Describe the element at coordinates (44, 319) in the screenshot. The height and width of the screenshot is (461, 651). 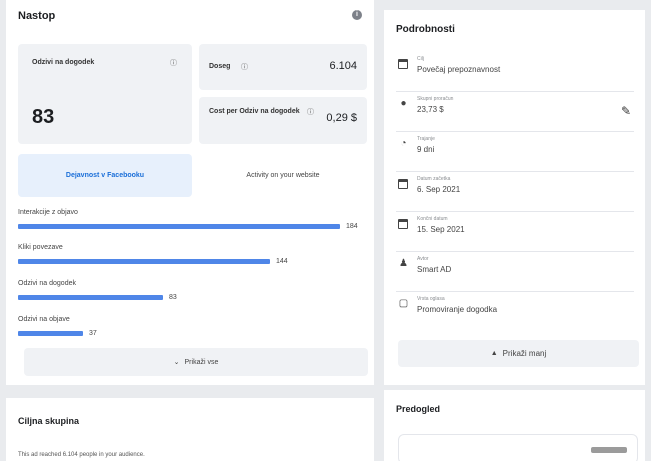
I see `metric-label: Odzivi na objave` at that location.